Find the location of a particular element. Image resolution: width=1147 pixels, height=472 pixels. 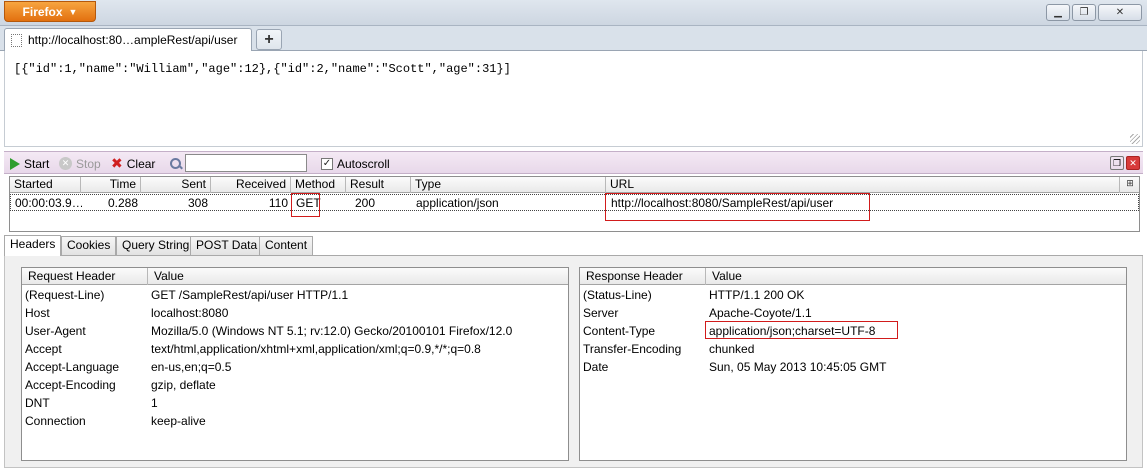

firefox-menu-label: Firefox is located at coordinates (42, 11).